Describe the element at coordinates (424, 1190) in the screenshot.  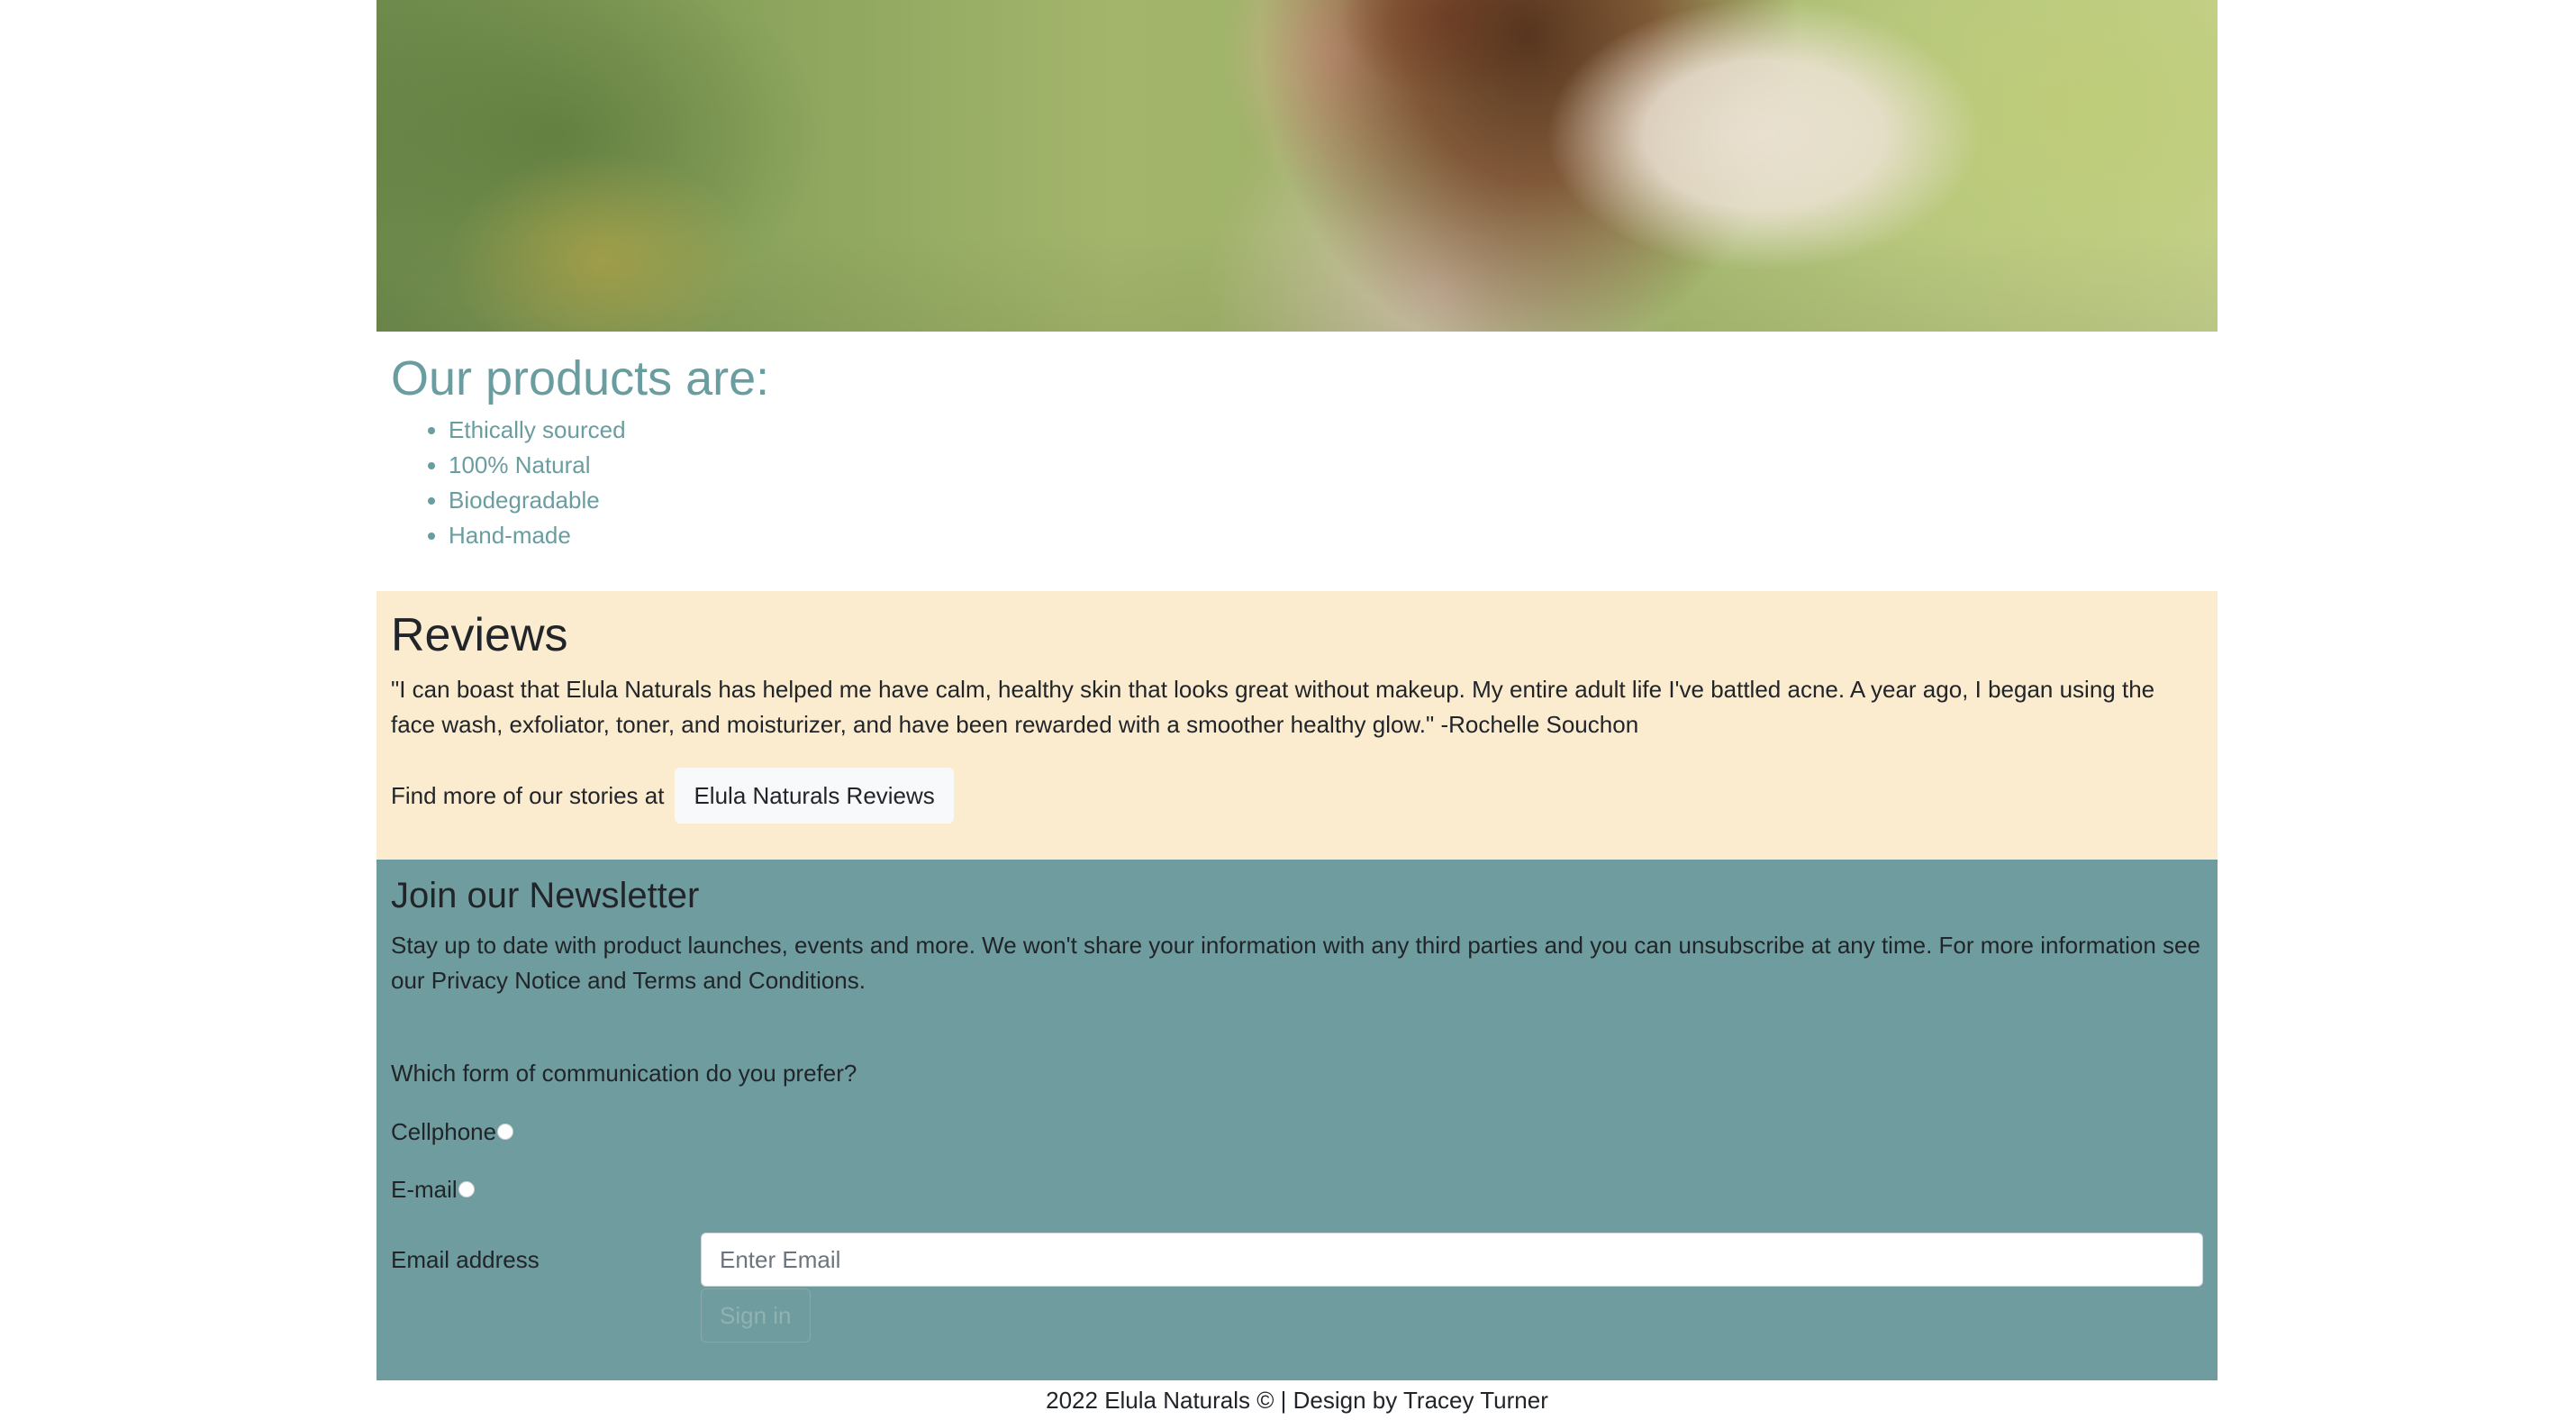
I see `email-option-label: E-mail` at that location.